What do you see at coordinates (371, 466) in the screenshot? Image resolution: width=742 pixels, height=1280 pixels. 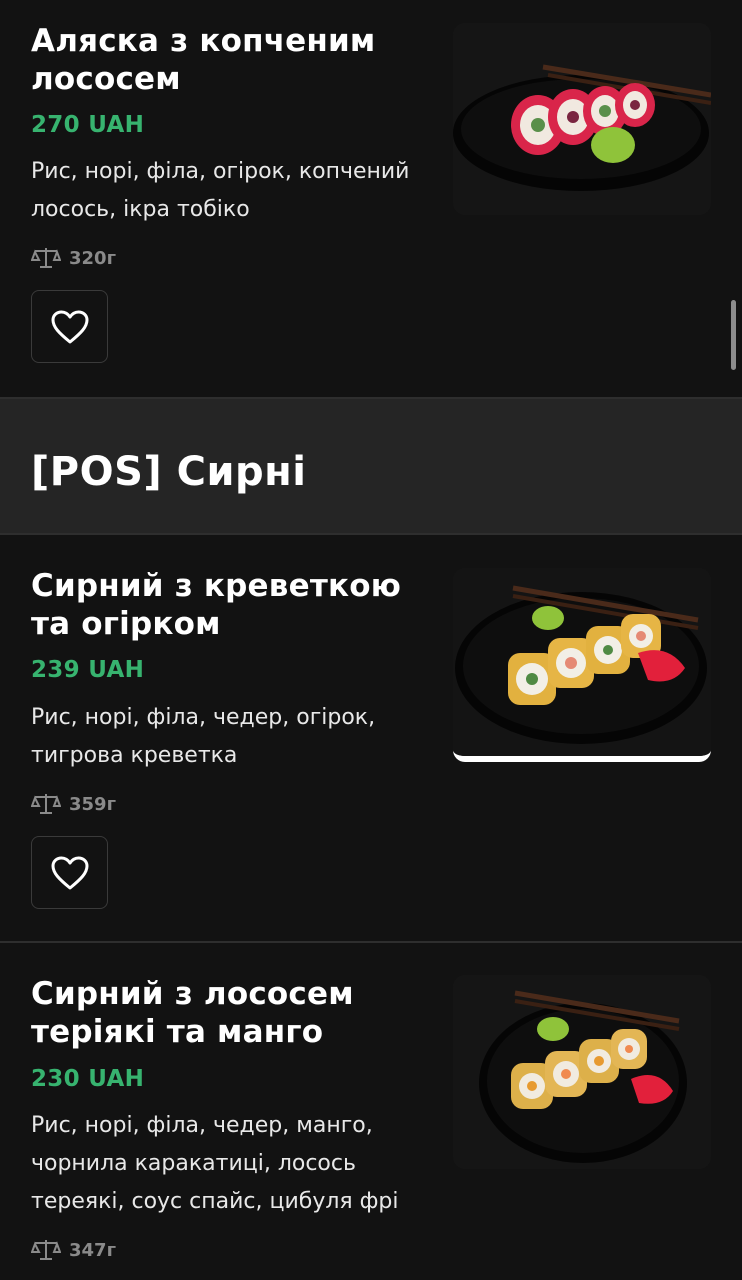 I see `category-header: [POS] Сирні` at bounding box center [371, 466].